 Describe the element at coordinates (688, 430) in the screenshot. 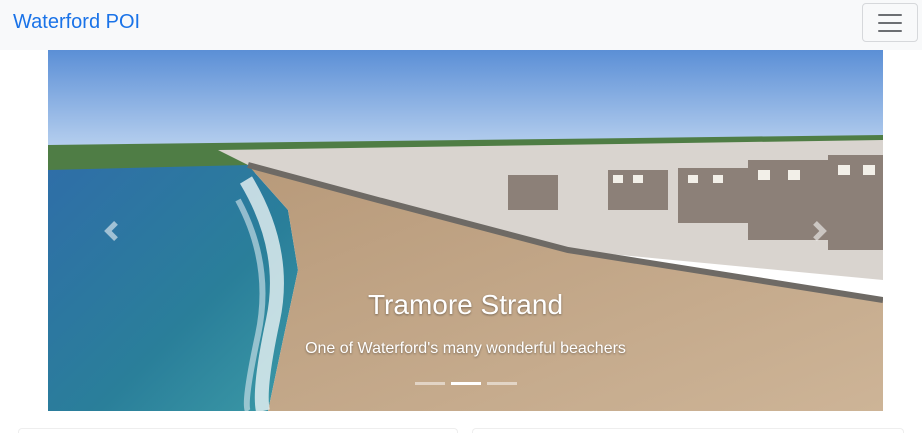

I see `card-right` at that location.